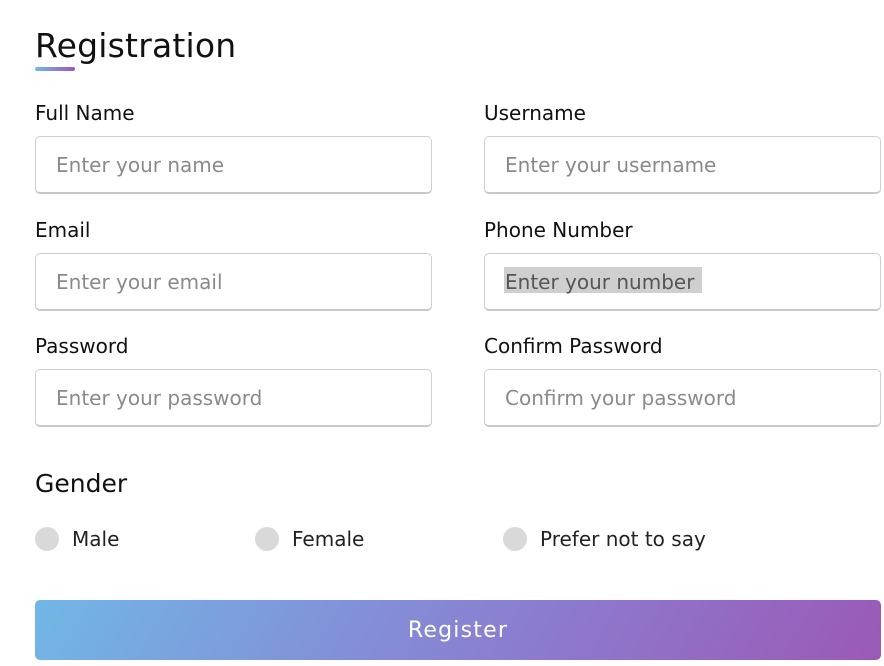  I want to click on password-group: Password, so click(233, 380).